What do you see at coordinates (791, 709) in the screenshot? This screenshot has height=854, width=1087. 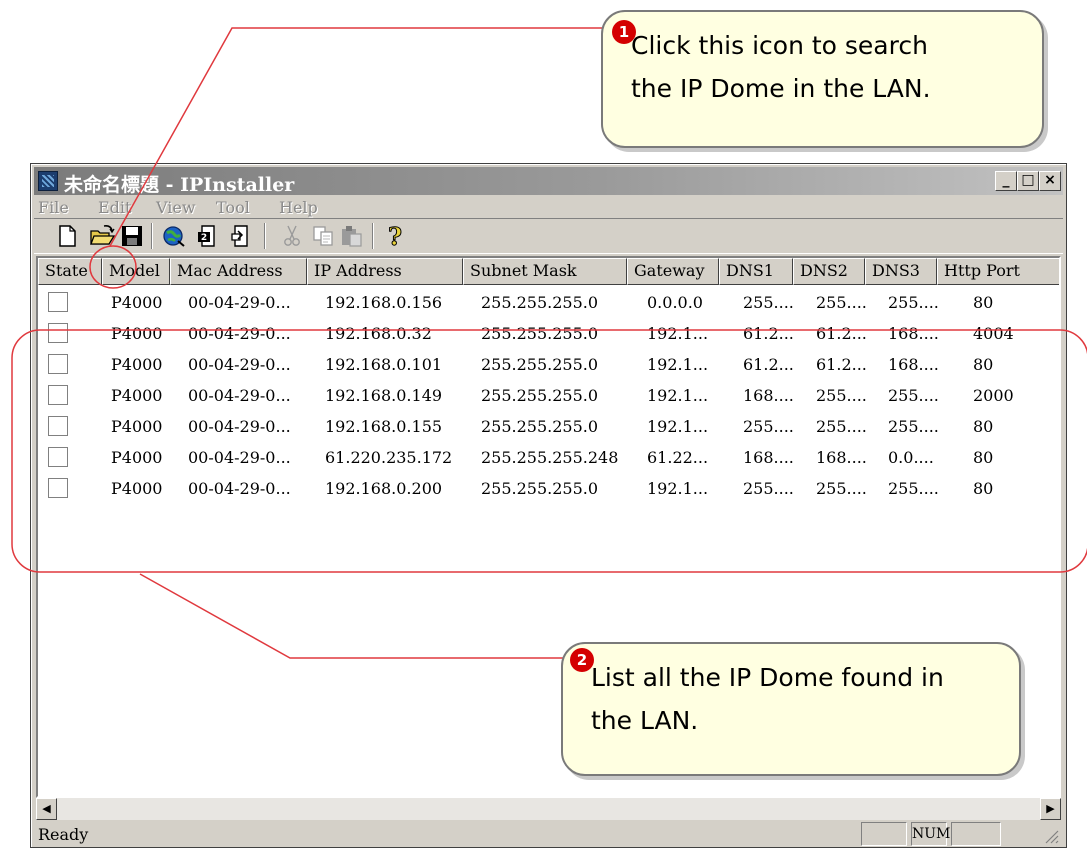 I see `callout-2: List all the IP Dome found in the LAN.` at bounding box center [791, 709].